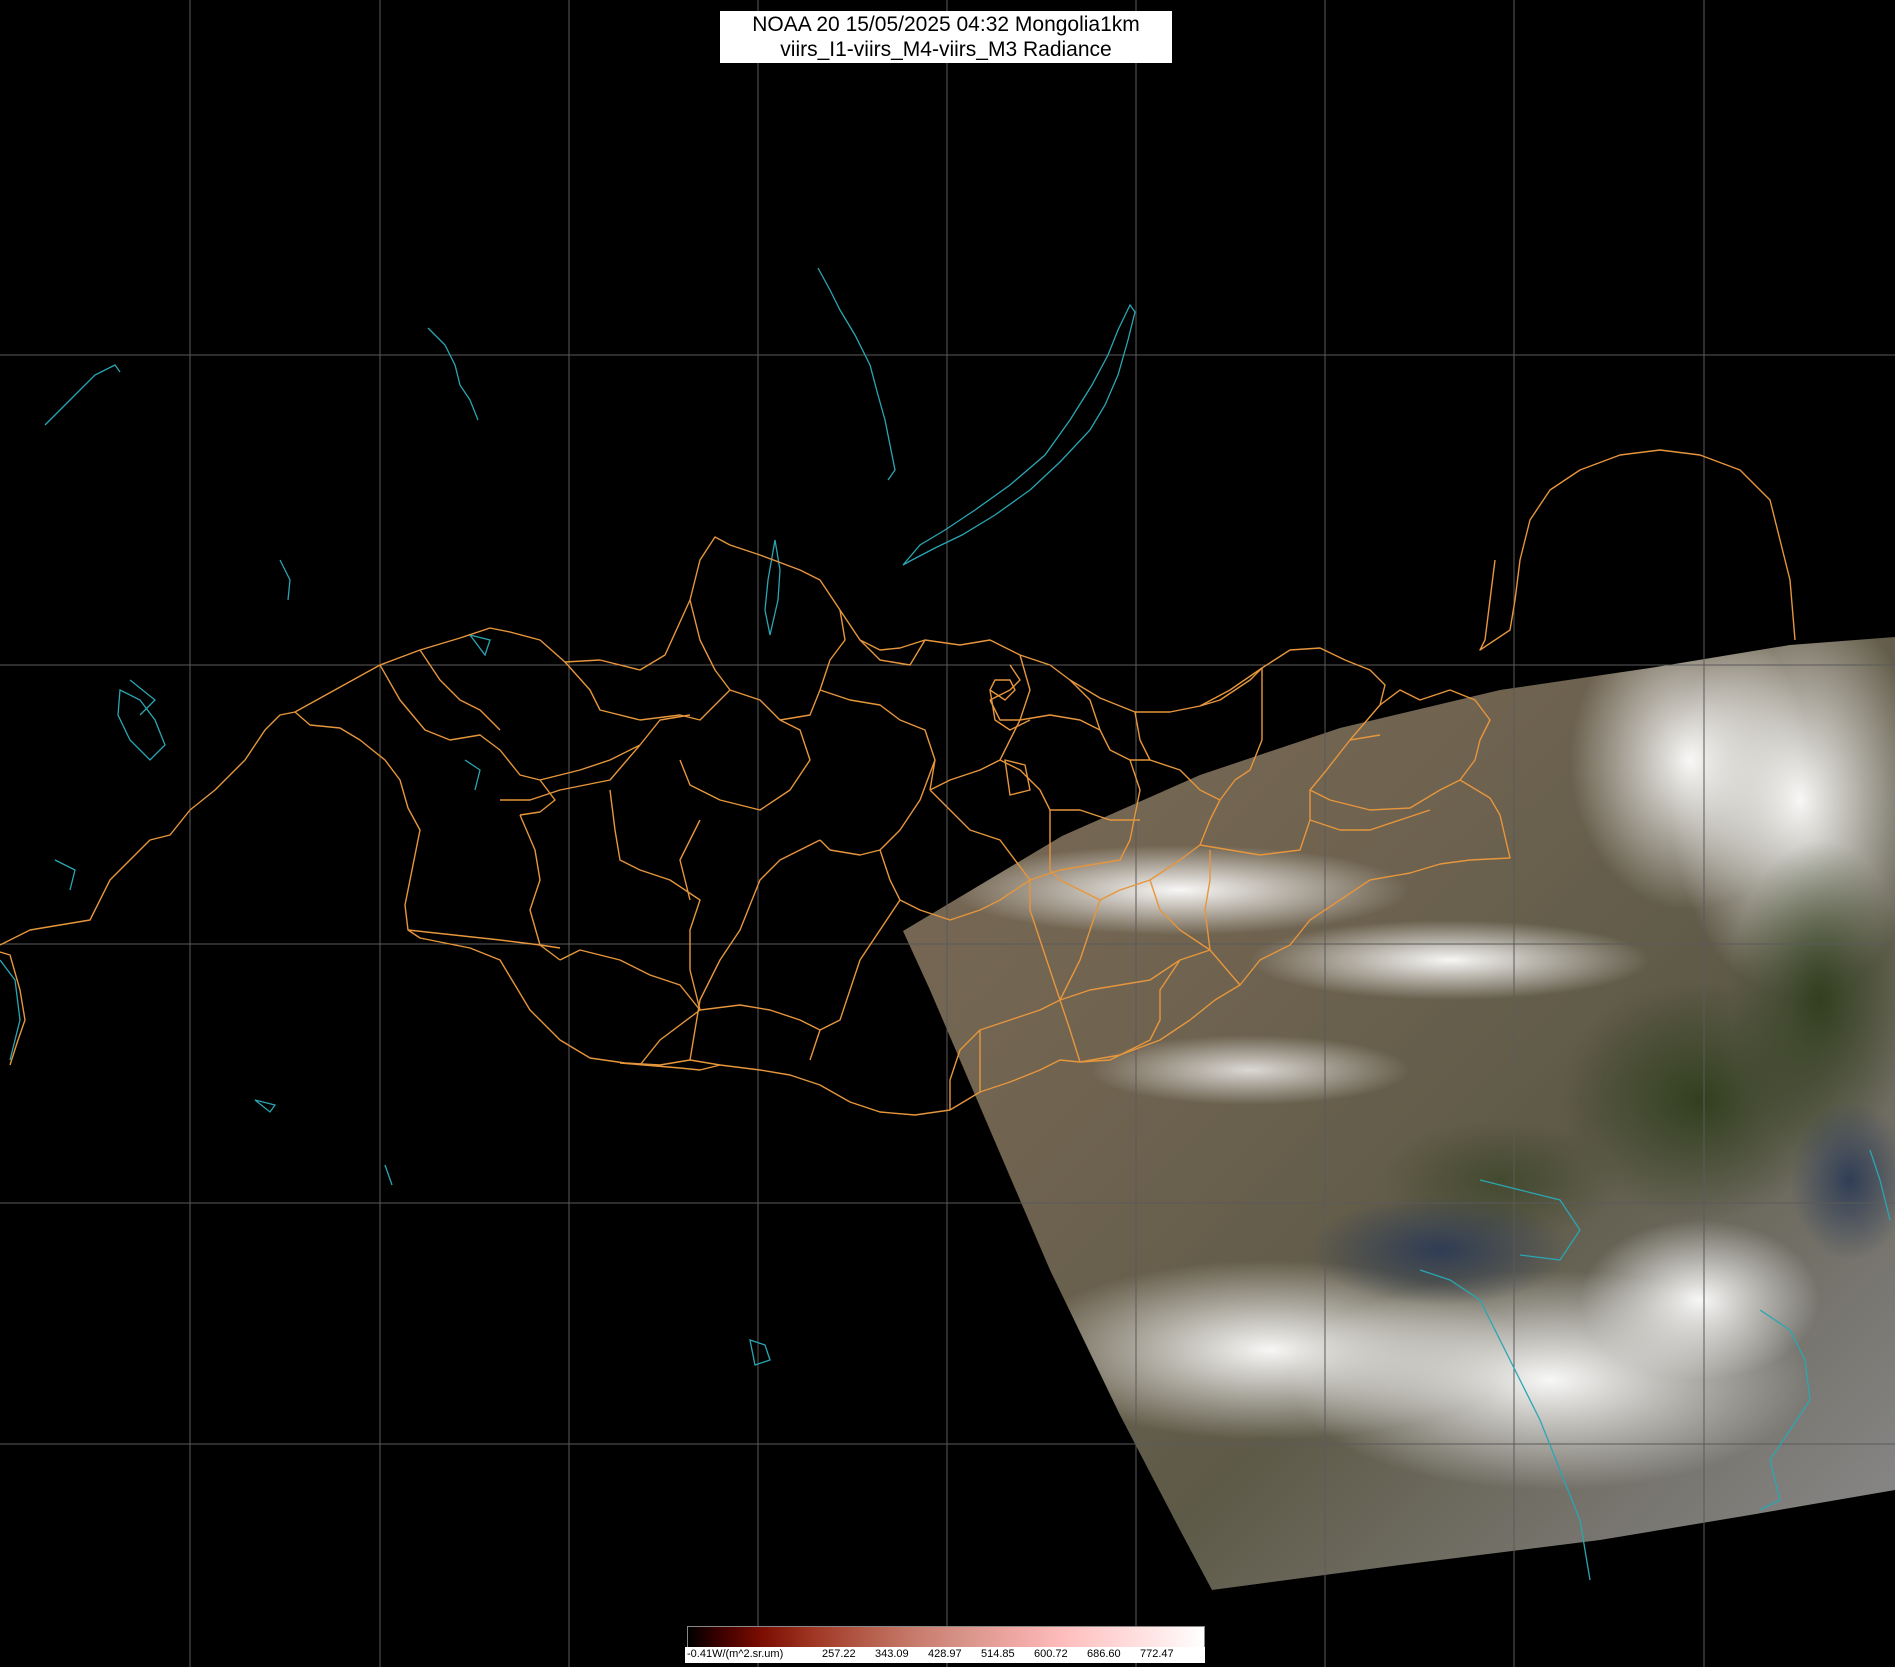 This screenshot has height=1667, width=1895. What do you see at coordinates (946, 24) in the screenshot?
I see `title-line-1: NOAA 20 15/05/2025 04:32 Mongolia1km` at bounding box center [946, 24].